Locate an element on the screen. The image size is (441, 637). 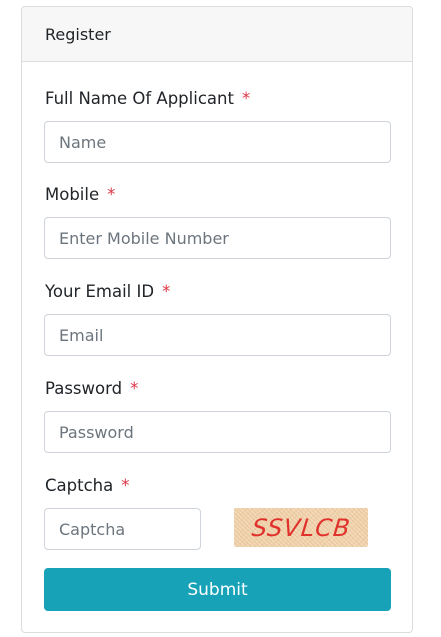
submit-button: Submit is located at coordinates (217, 589).